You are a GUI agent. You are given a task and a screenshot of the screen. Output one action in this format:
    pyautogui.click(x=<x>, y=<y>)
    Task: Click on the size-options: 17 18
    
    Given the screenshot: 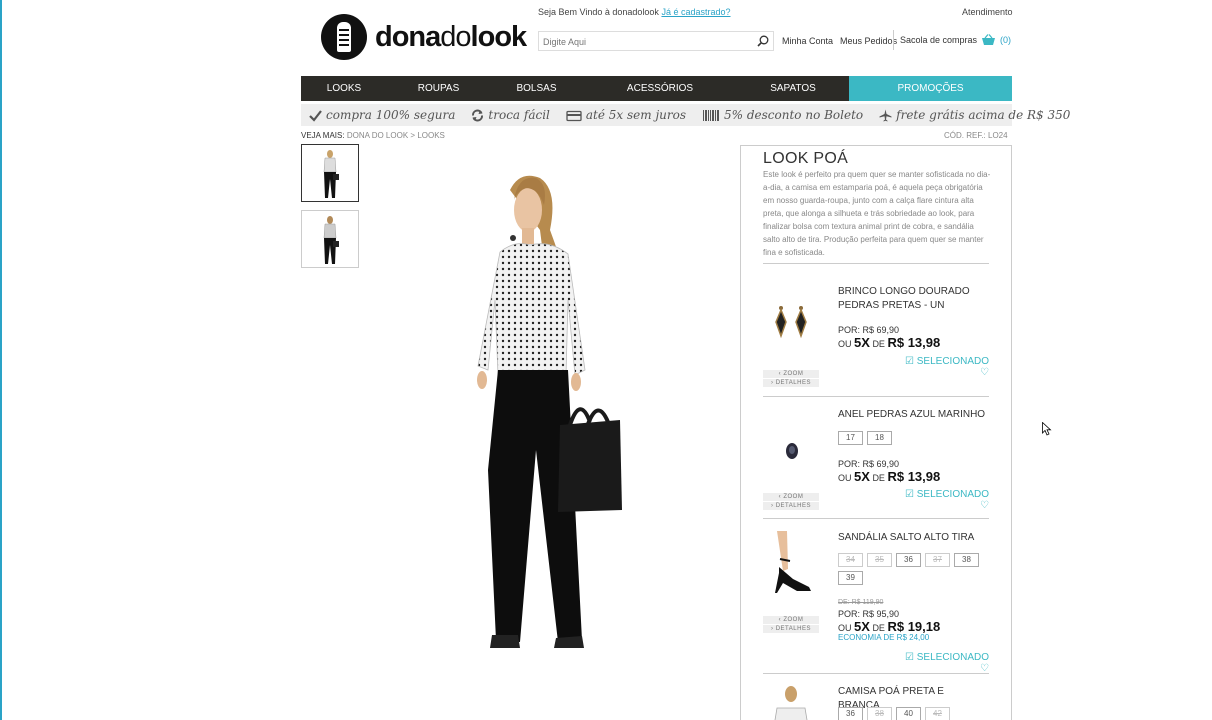 What is the action you would take?
    pyautogui.click(x=913, y=438)
    